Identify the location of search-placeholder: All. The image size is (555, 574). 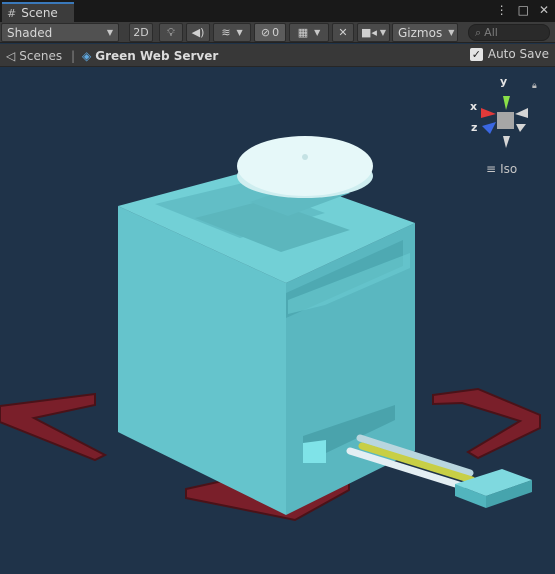
(491, 32).